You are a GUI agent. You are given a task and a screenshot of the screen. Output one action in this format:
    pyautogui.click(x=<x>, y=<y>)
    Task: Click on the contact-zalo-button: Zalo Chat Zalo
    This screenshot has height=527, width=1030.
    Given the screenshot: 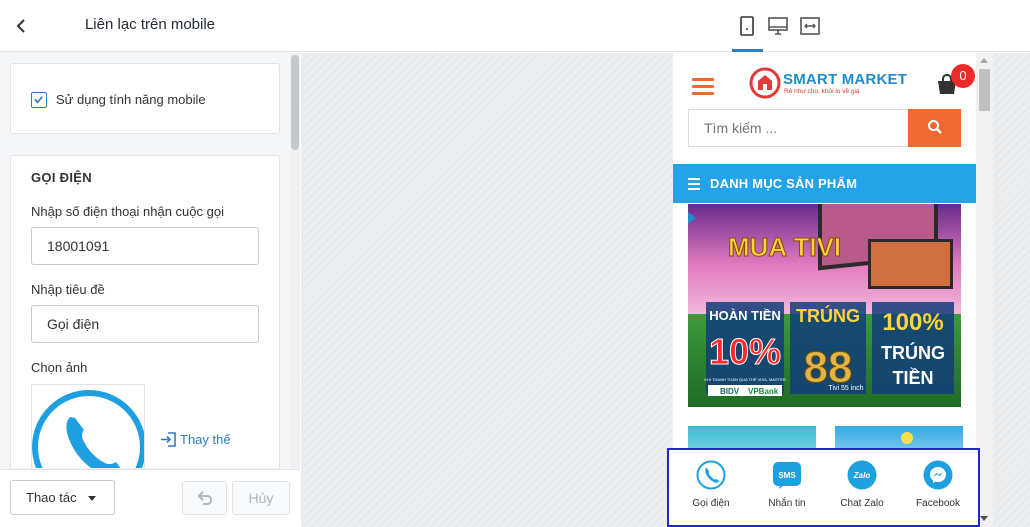 What is the action you would take?
    pyautogui.click(x=862, y=488)
    